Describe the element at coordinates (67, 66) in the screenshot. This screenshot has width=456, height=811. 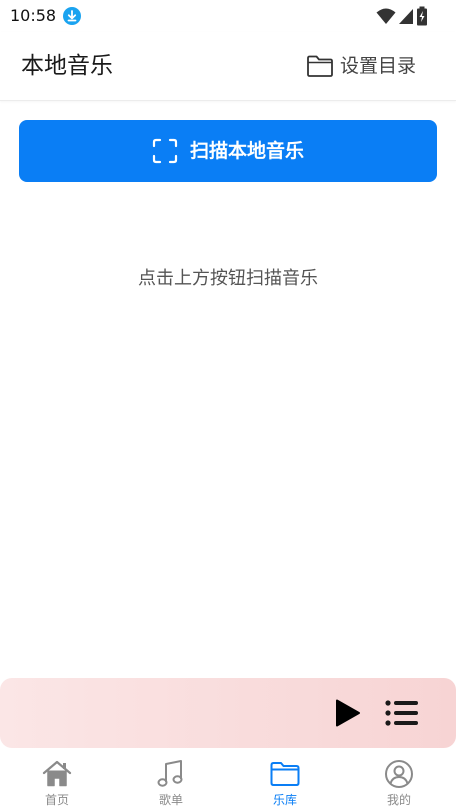
I see `page-title: 本地音乐` at that location.